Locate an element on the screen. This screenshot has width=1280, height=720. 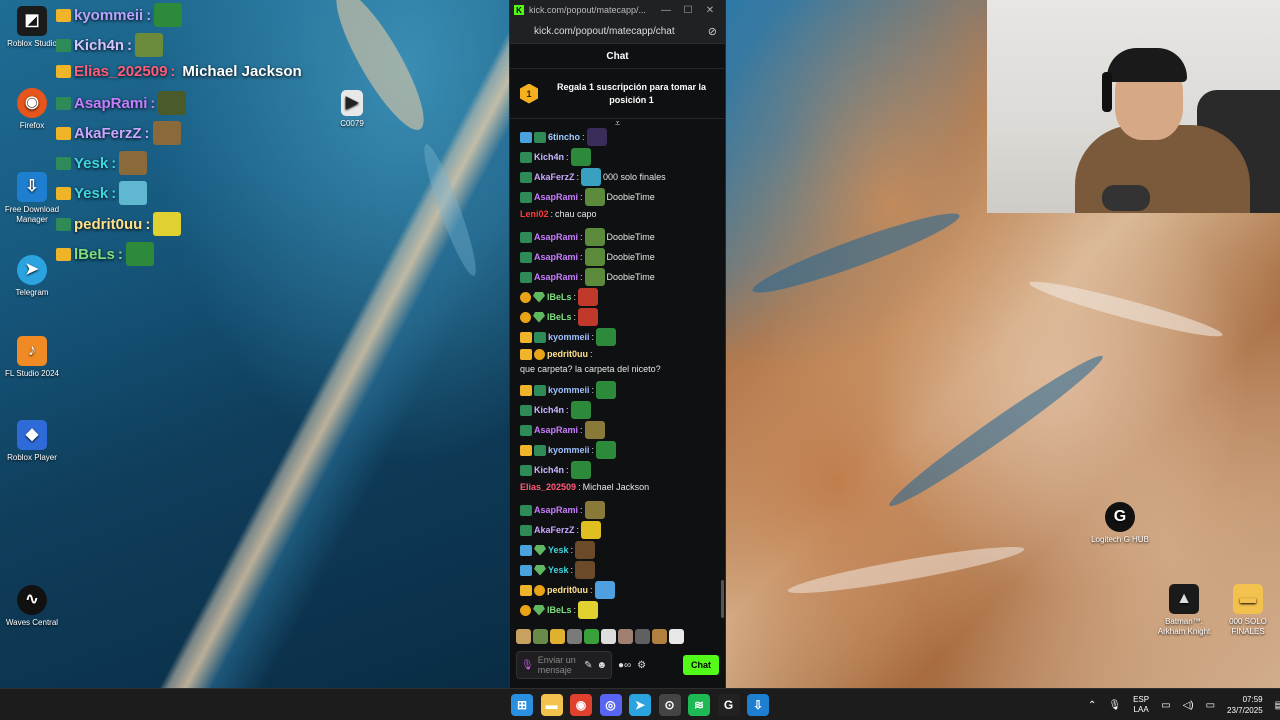
volume-icon: ◁) is located at coordinates (1188, 705).